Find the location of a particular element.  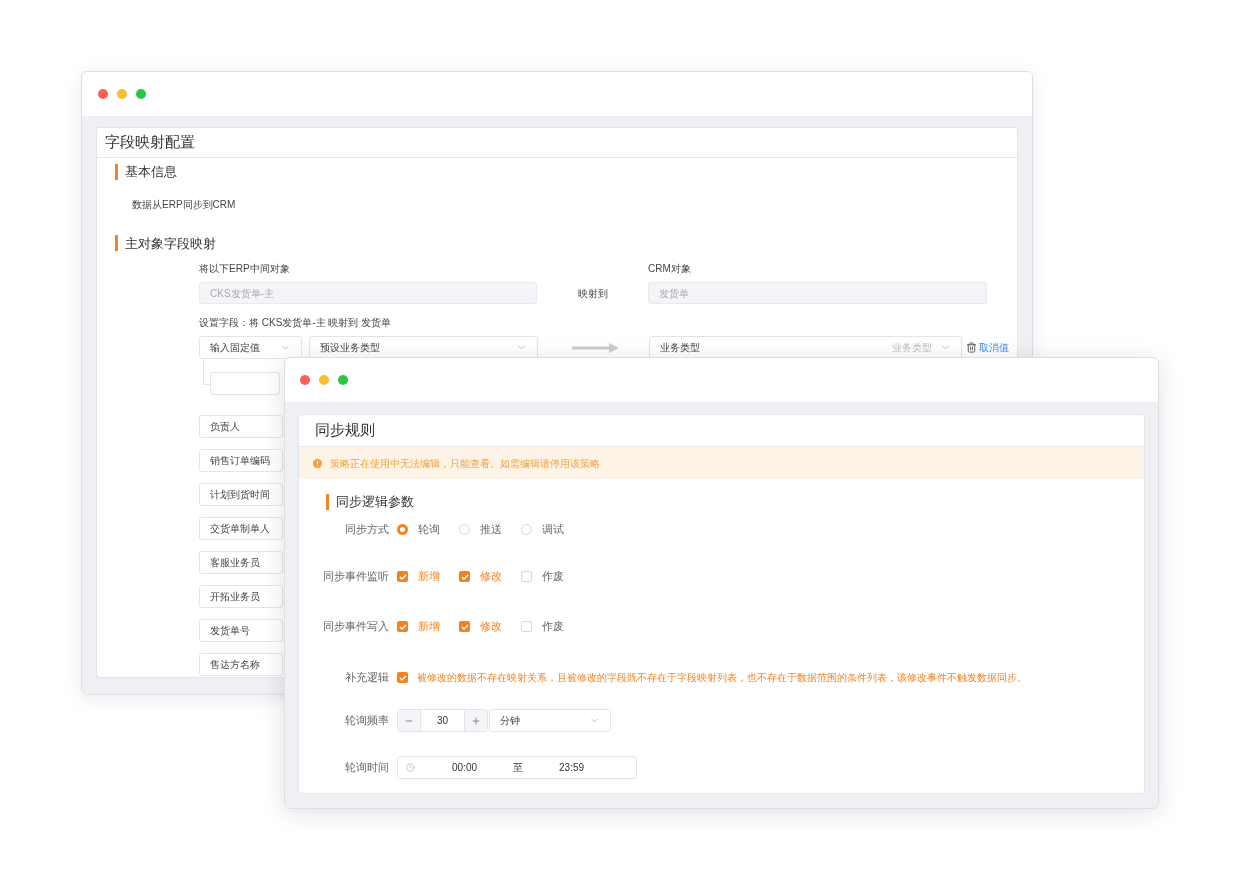

map-to-label: 映射到 is located at coordinates (592, 293).